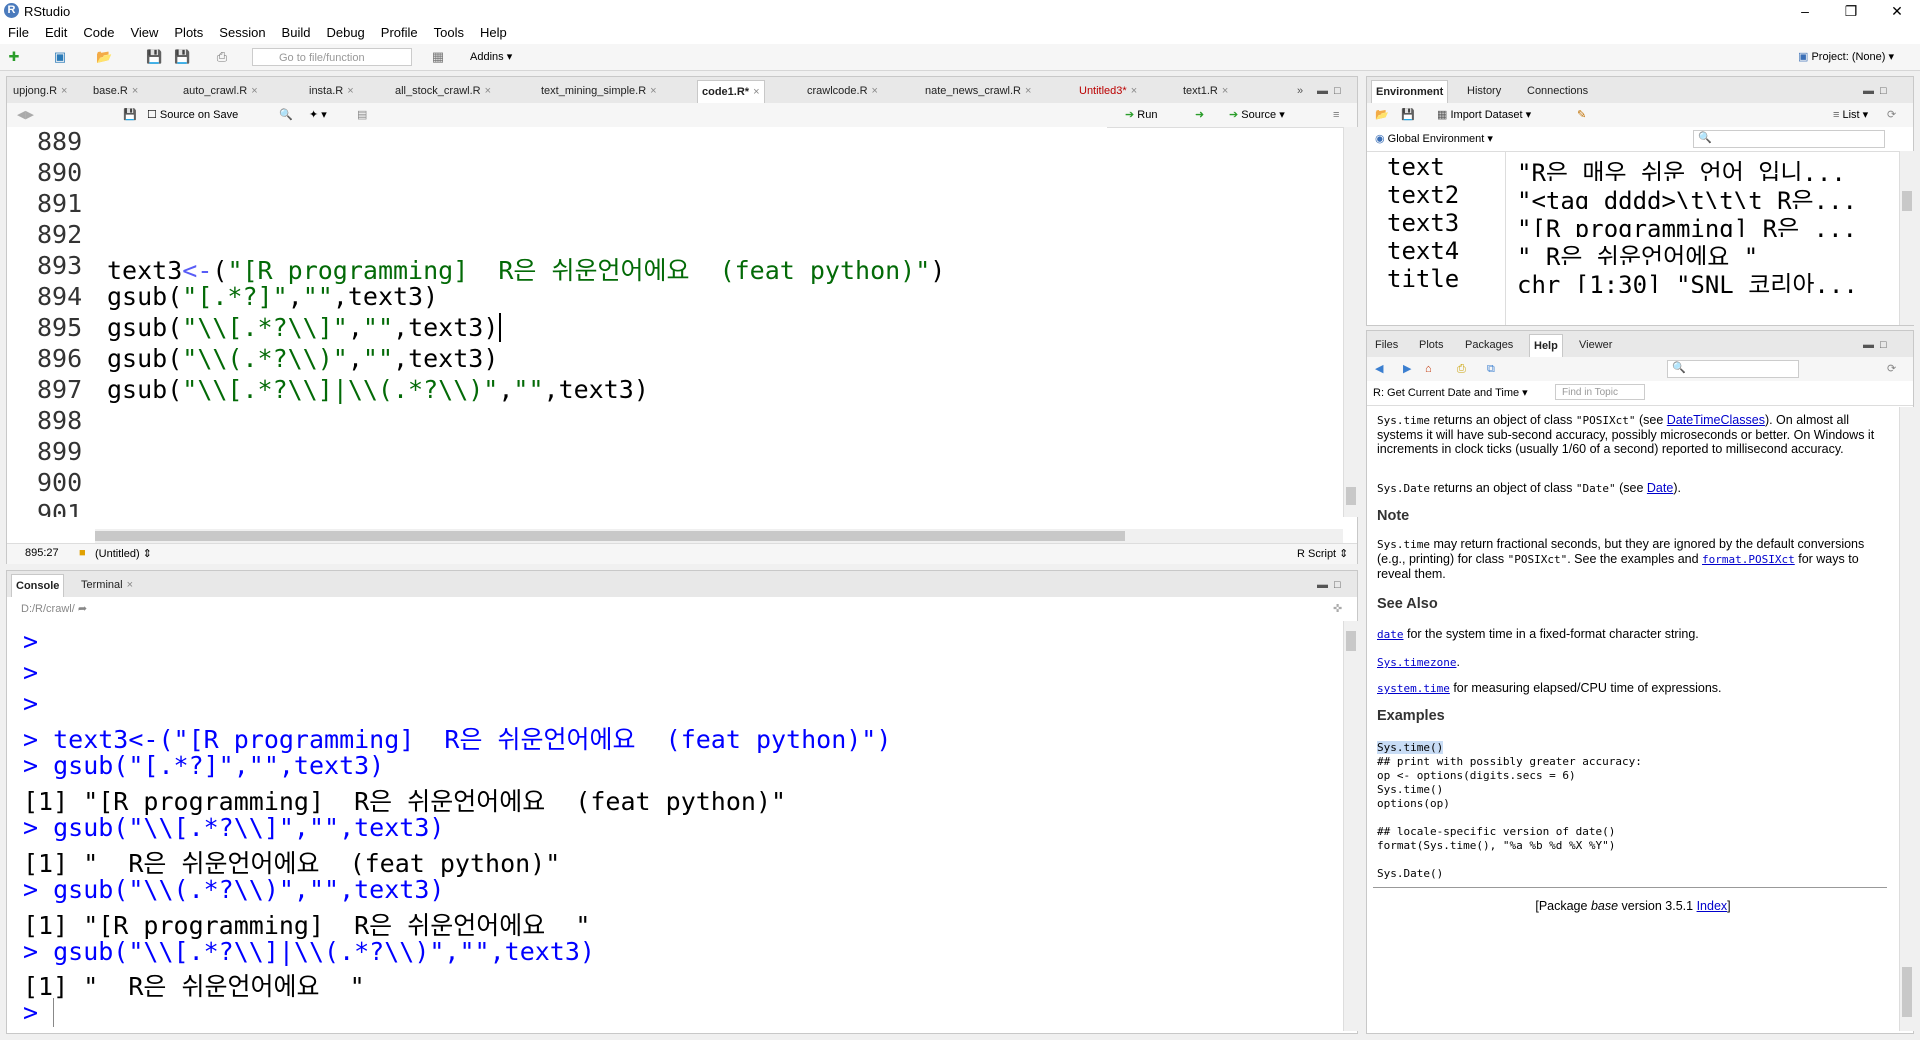  Describe the element at coordinates (54, 609) in the screenshot. I see `working-directory: D:/R/crawl/ ➦` at that location.